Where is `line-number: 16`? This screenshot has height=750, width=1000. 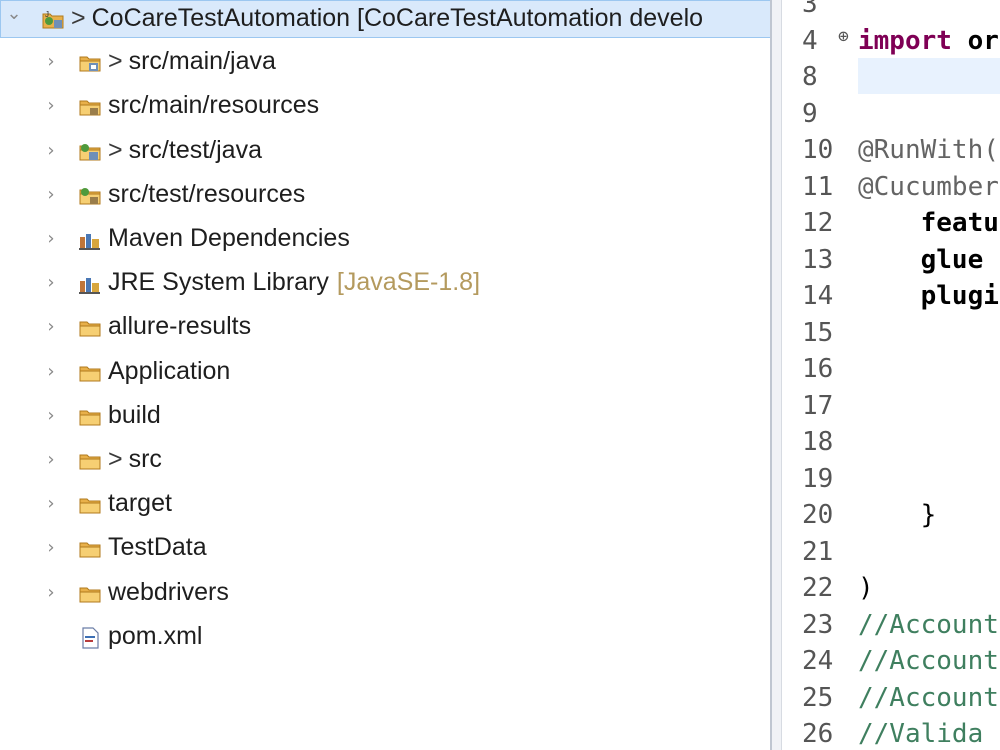
line-number: 16 is located at coordinates (818, 369).